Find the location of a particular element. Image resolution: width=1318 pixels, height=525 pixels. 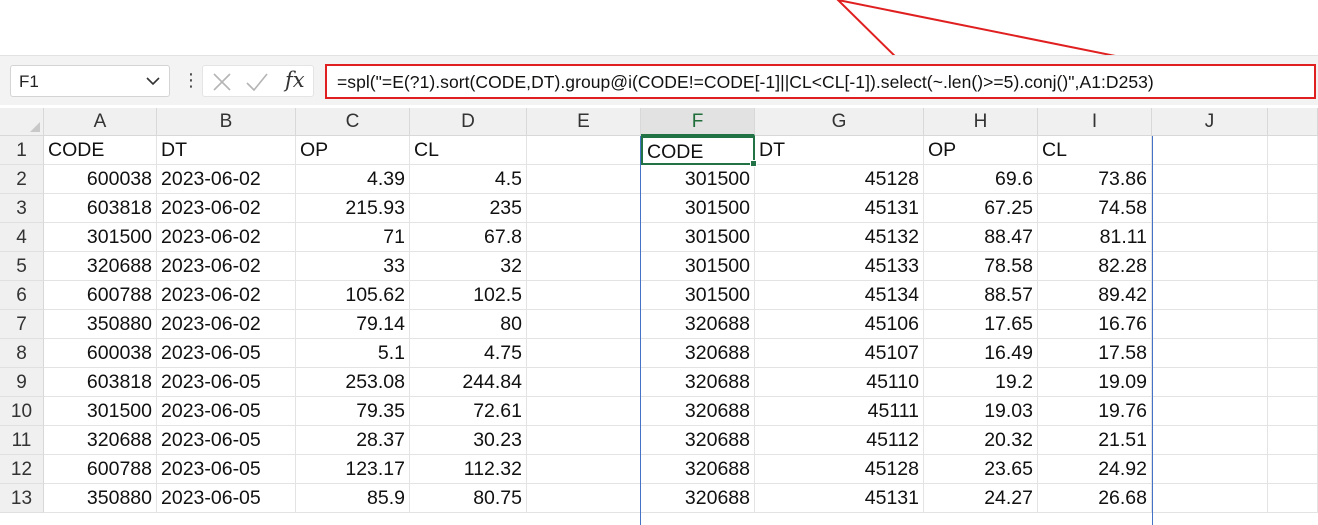

cell-e11 is located at coordinates (584, 440).